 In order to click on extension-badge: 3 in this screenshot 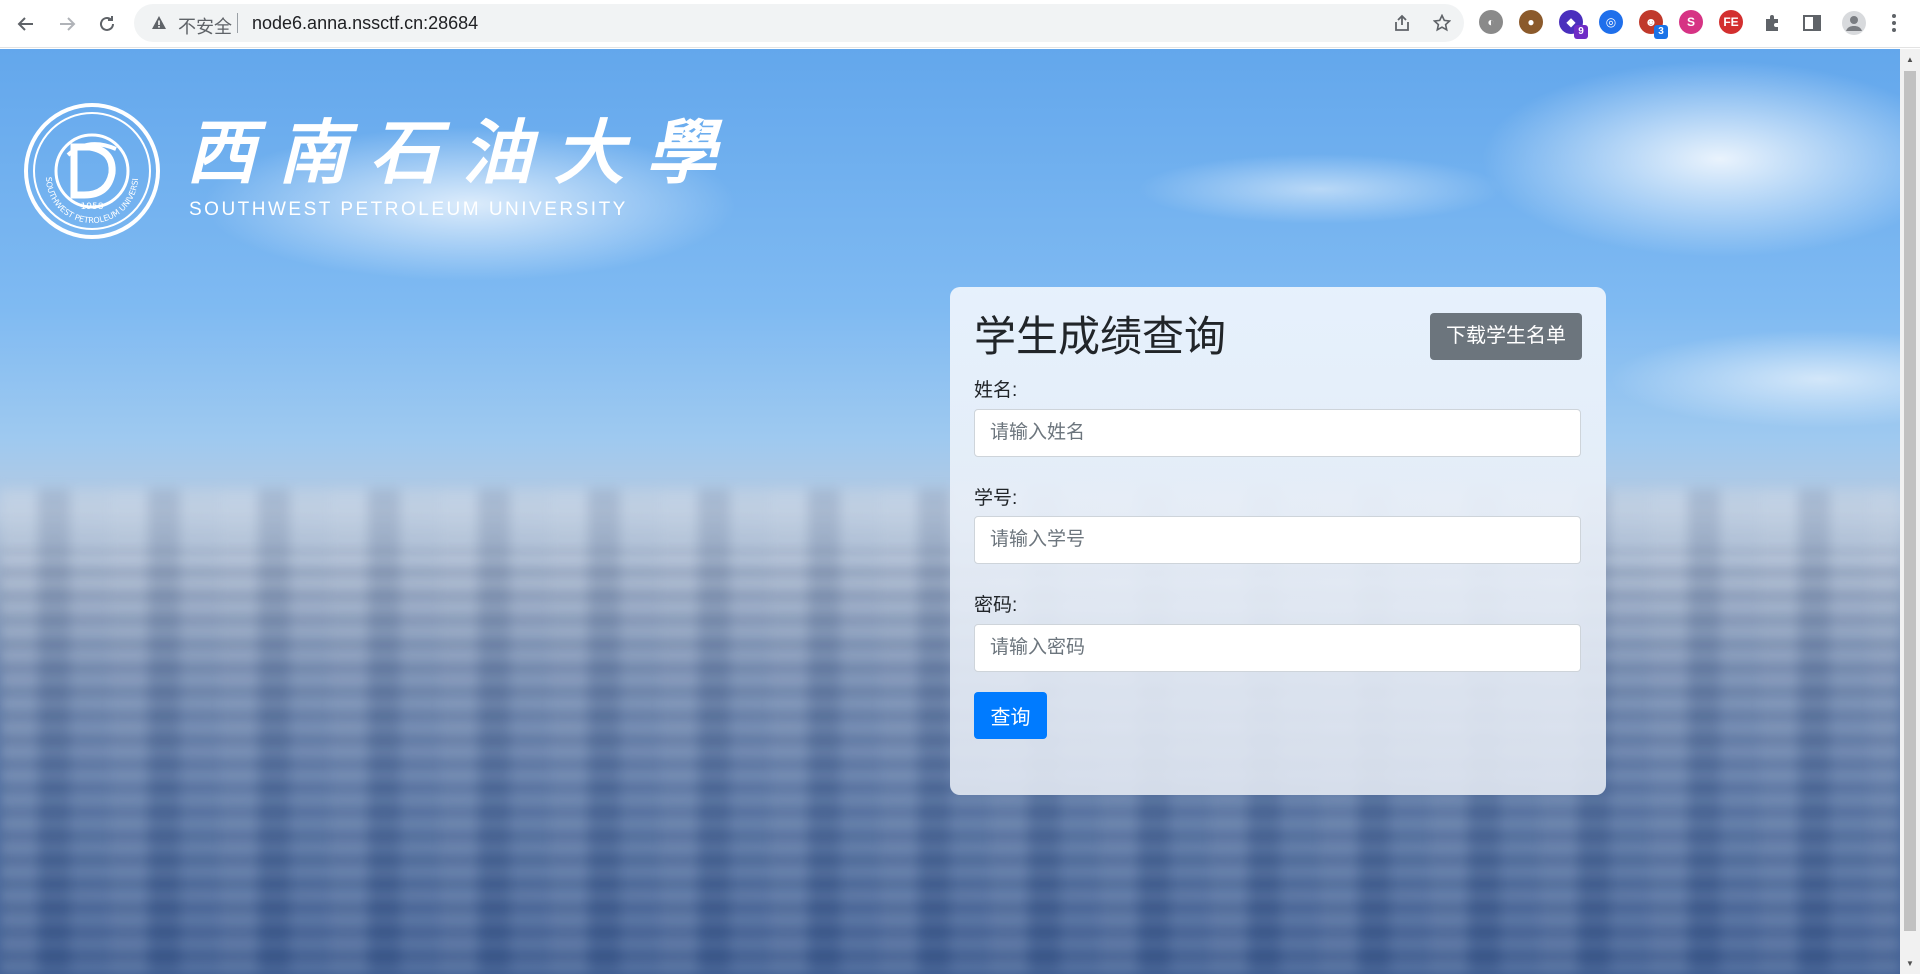, I will do `click(1661, 32)`.